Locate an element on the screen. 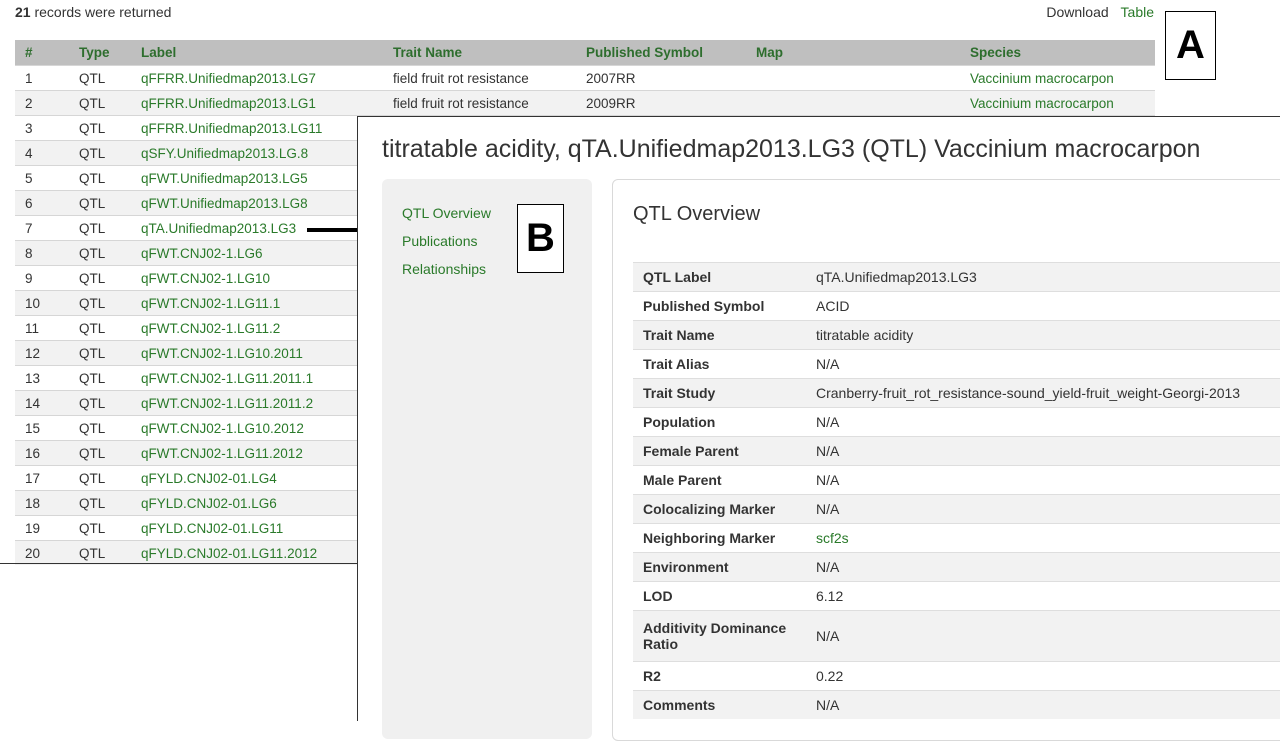 Image resolution: width=1280 pixels, height=741 pixels. field-key: Additivity Dominance Ratio is located at coordinates (719, 636).